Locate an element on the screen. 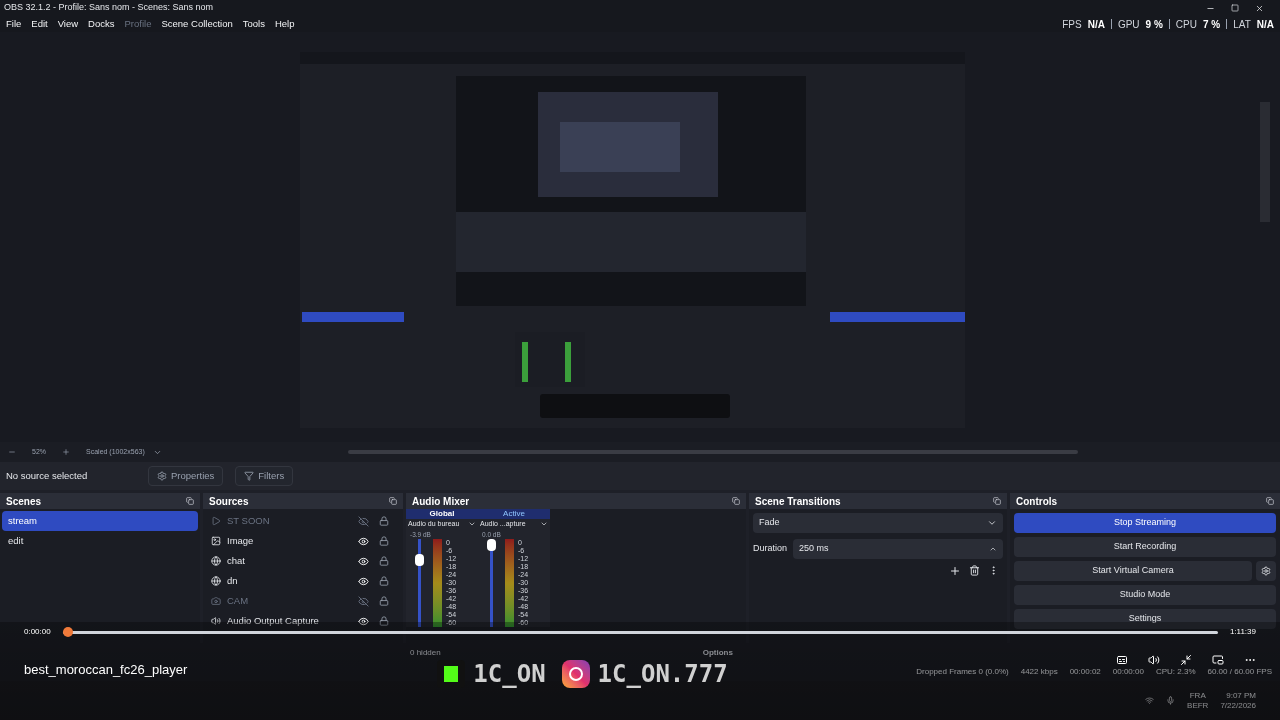 The image size is (1280, 720). settings-button is located at coordinates (1266, 571).